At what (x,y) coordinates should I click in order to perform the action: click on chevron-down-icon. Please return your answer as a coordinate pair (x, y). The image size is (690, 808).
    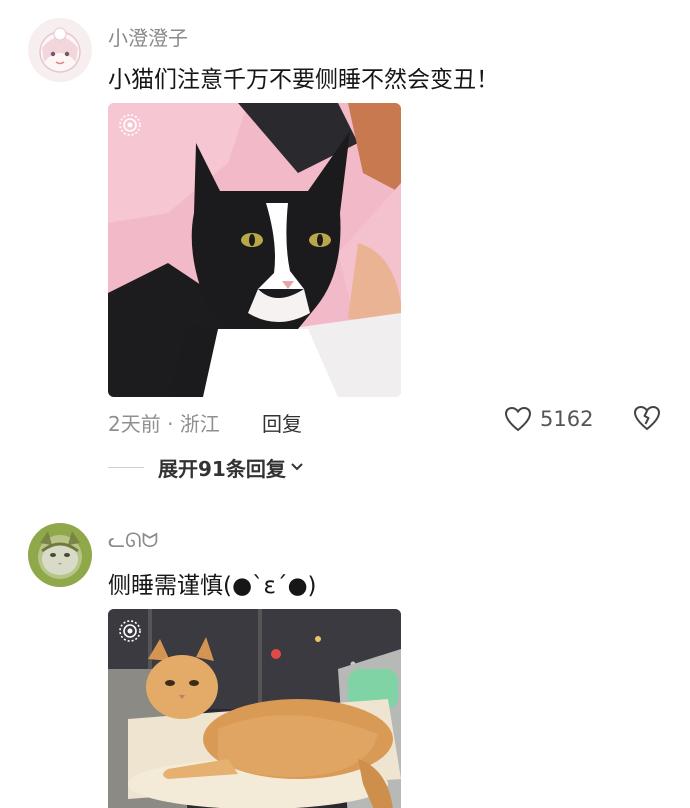
    Looking at the image, I should click on (297, 467).